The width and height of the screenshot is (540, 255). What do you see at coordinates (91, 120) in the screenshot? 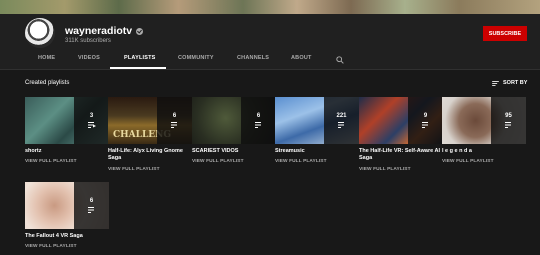
I see `playlist-count-overlay: 3` at bounding box center [91, 120].